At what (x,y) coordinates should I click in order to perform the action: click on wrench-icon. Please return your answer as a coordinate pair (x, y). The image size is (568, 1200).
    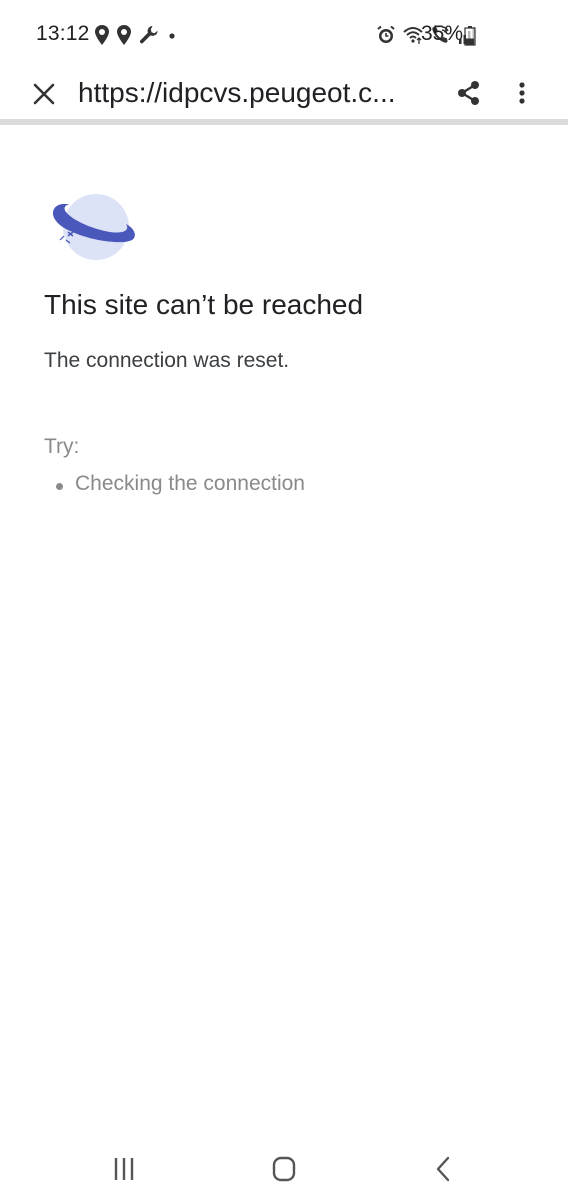
    Looking at the image, I should click on (149, 35).